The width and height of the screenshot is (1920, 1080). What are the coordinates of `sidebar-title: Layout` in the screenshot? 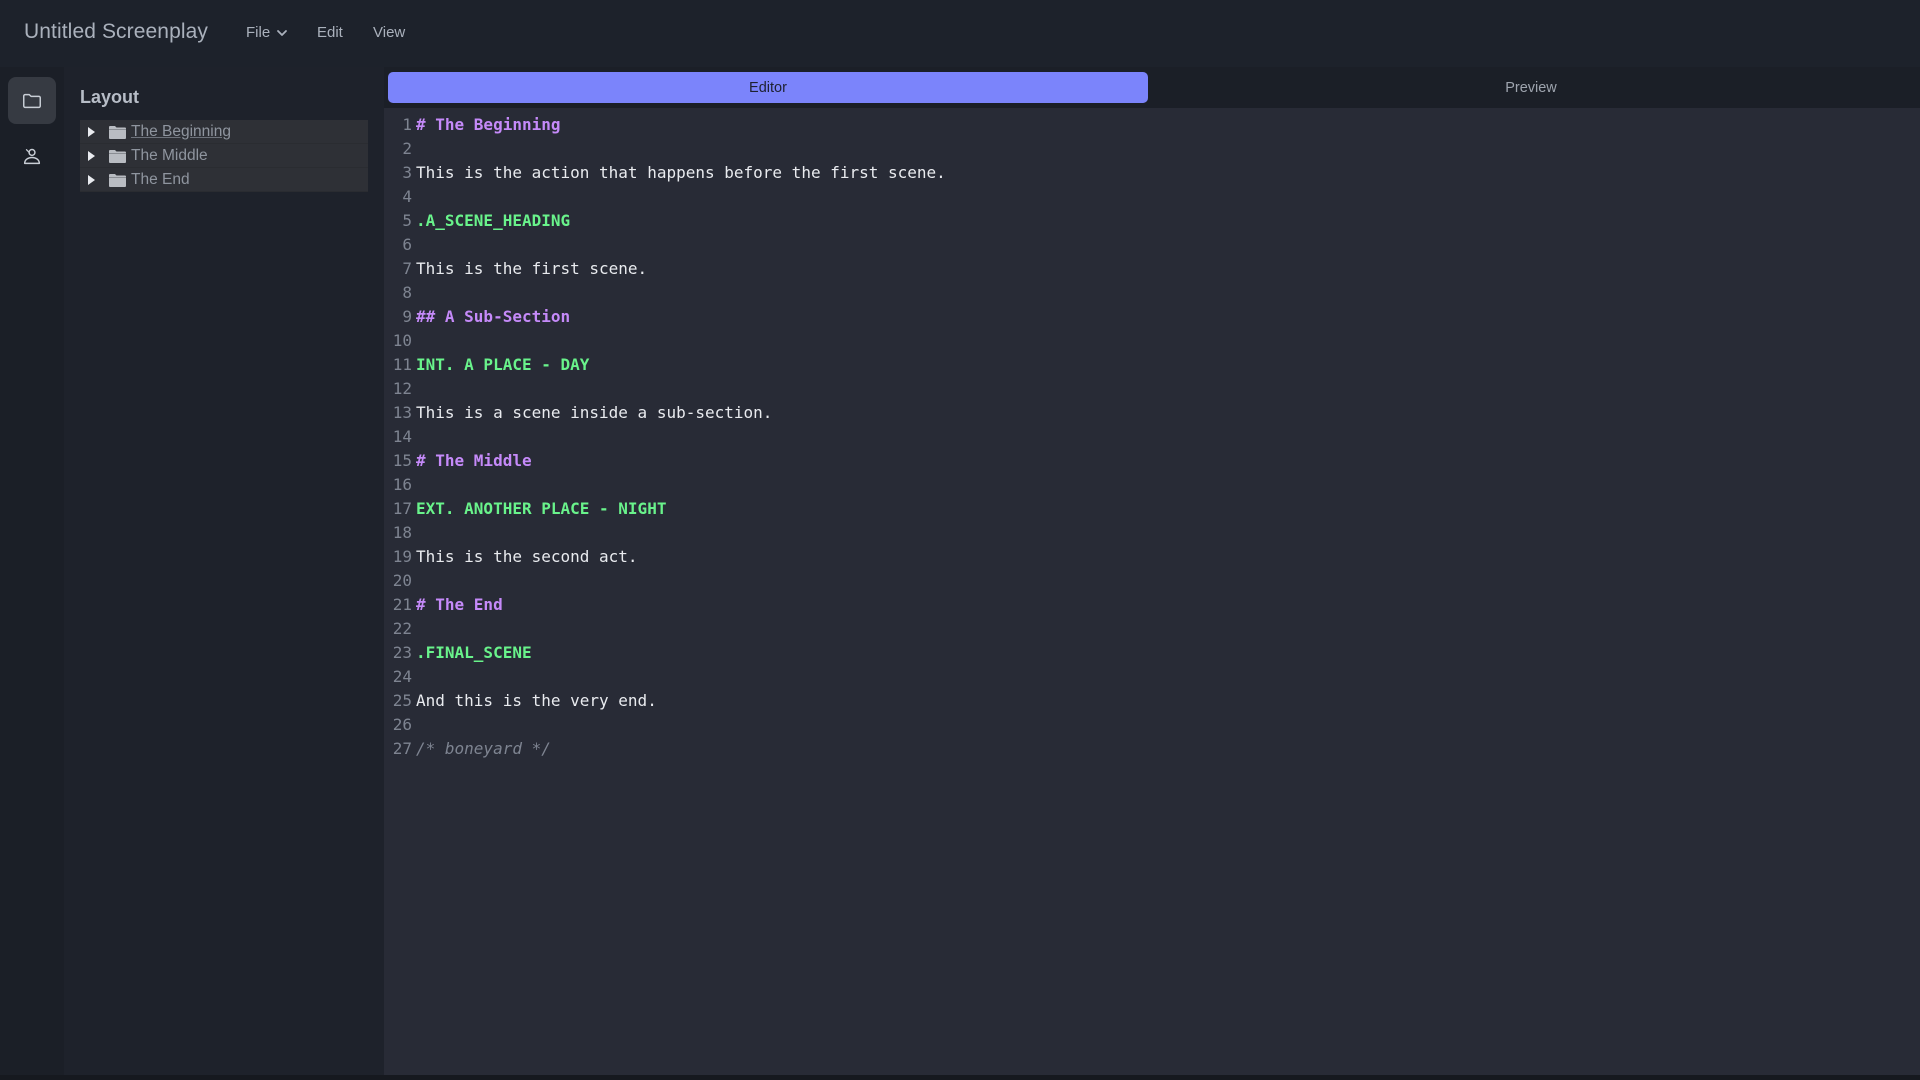 It's located at (110, 97).